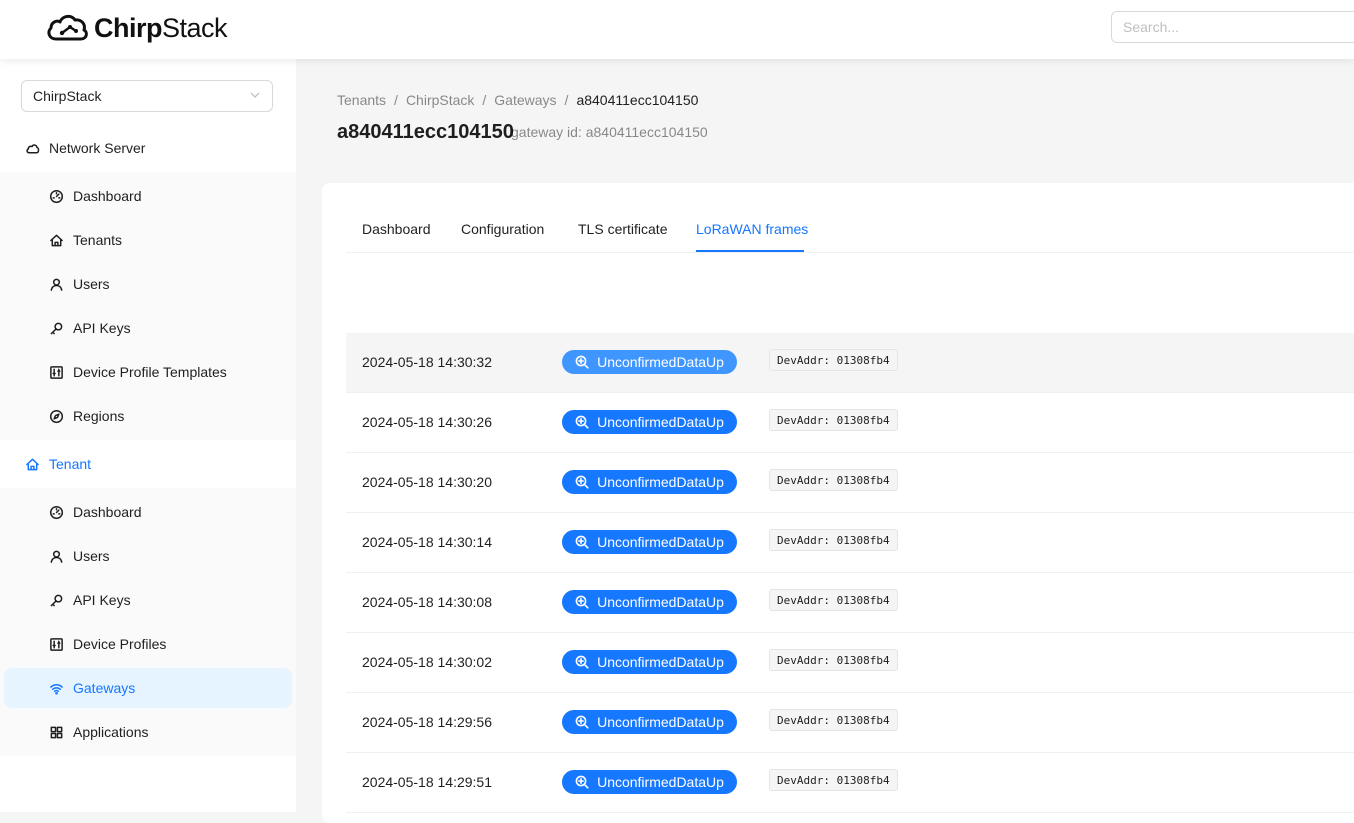 The height and width of the screenshot is (823, 1354). Describe the element at coordinates (56, 196) in the screenshot. I see `dashboard-icon` at that location.